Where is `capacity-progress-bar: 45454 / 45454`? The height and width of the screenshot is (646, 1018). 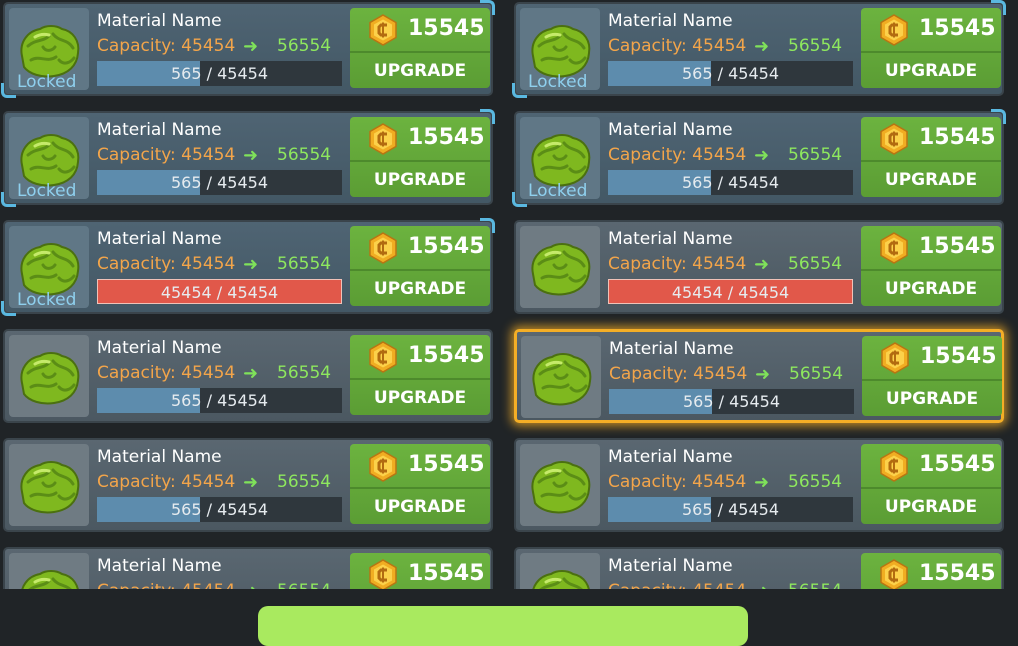
capacity-progress-bar: 45454 / 45454 is located at coordinates (219, 291).